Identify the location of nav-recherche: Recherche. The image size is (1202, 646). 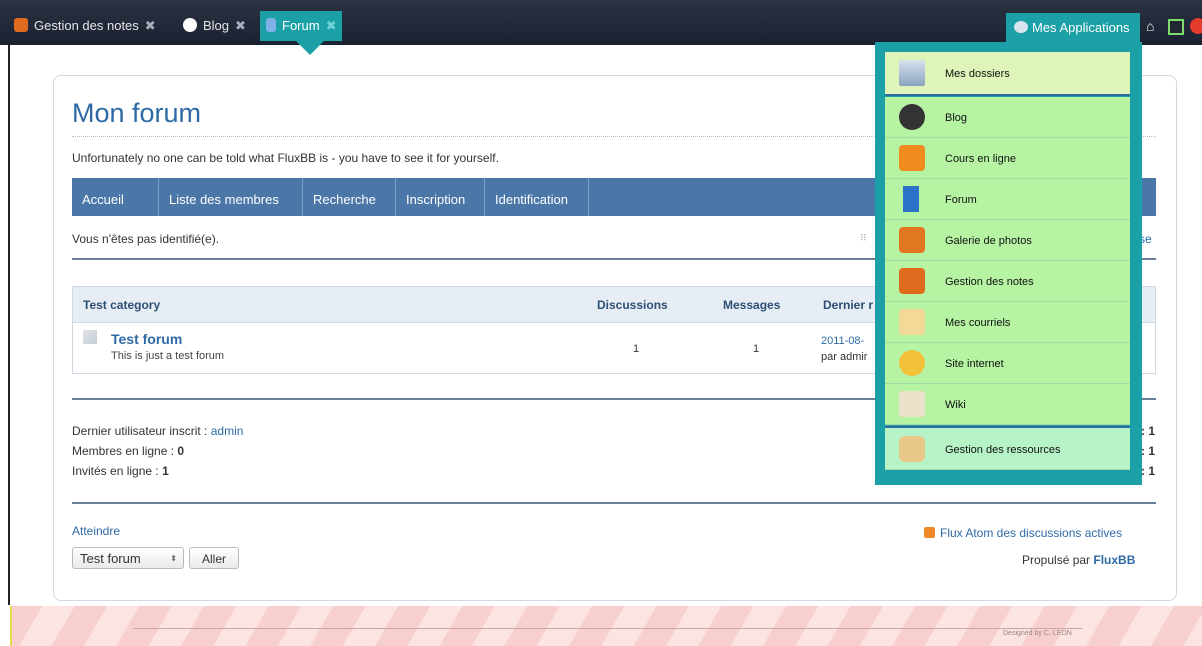
(349, 197).